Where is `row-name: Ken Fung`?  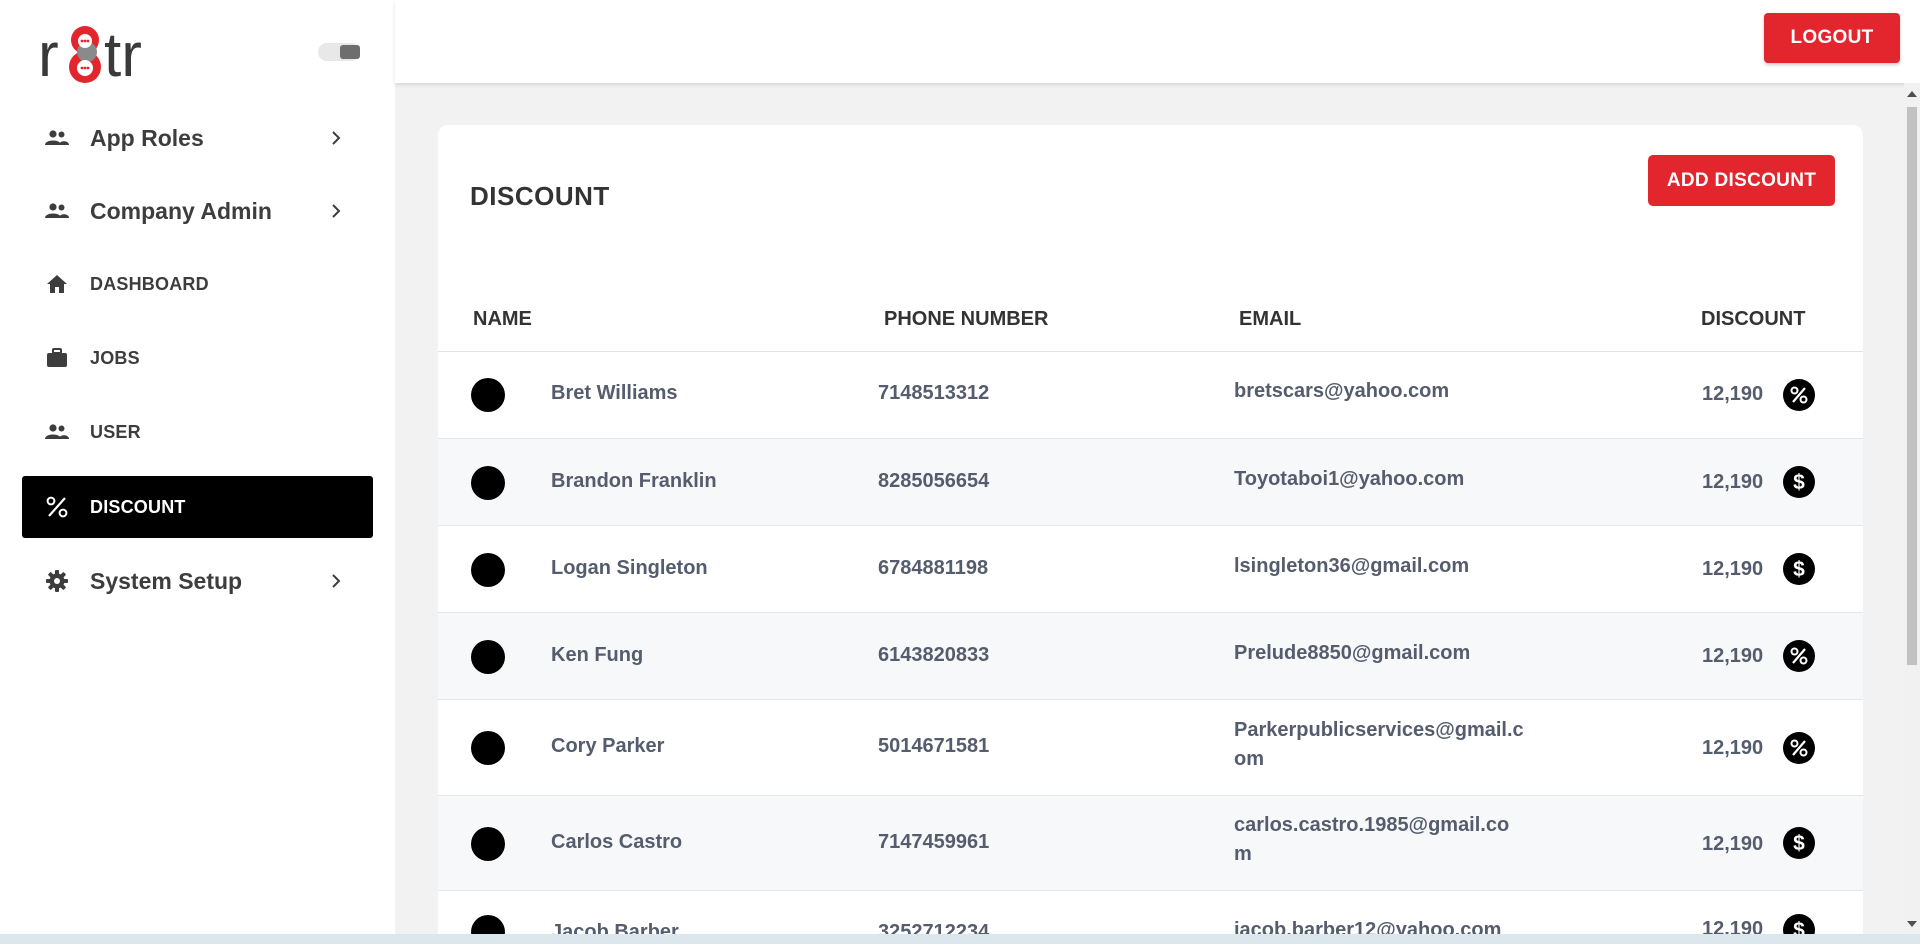
row-name: Ken Fung is located at coordinates (597, 655).